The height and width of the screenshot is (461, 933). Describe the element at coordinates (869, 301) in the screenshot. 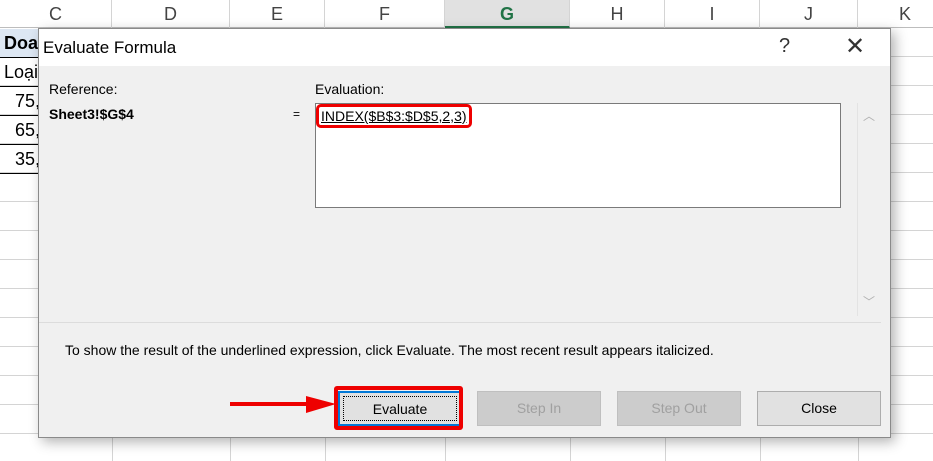

I see `scroll-down-icon: ﹀` at that location.